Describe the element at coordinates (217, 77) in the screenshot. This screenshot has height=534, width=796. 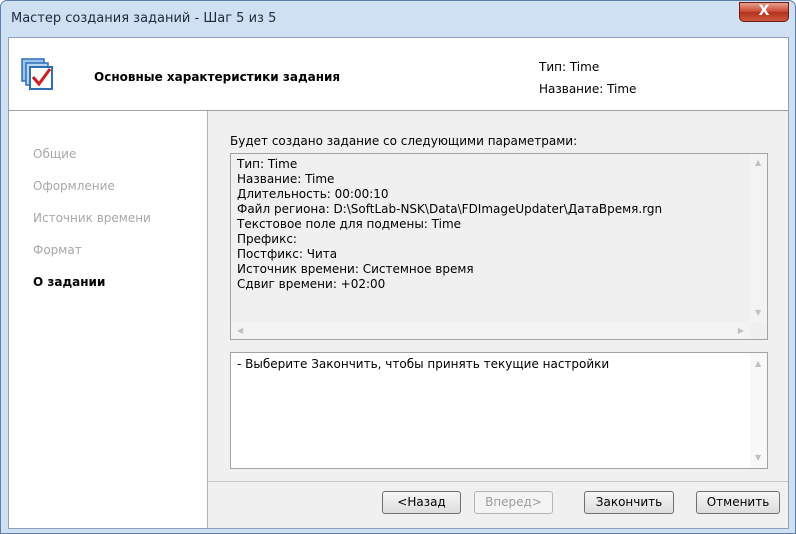
I see `page-title: Основные характеристики задания` at that location.